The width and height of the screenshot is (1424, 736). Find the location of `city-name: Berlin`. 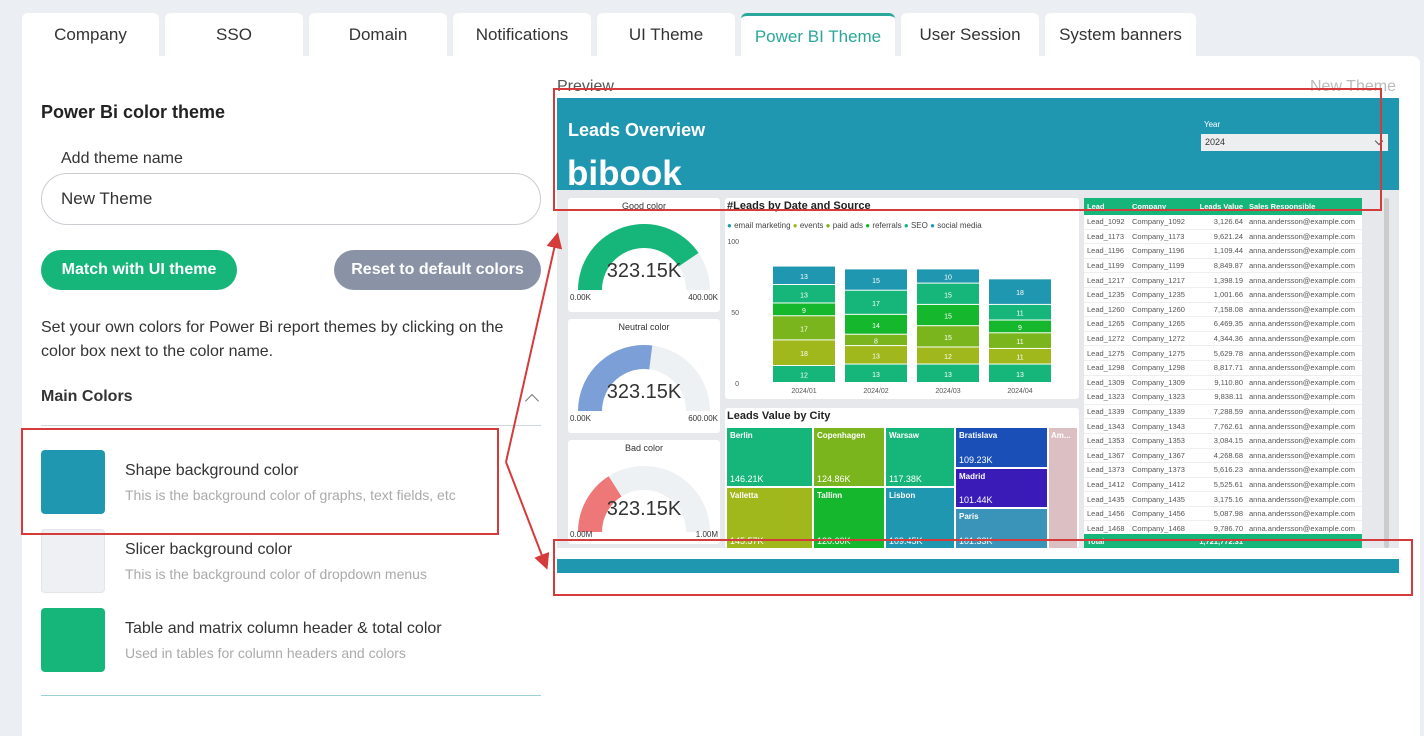

city-name: Berlin is located at coordinates (741, 435).